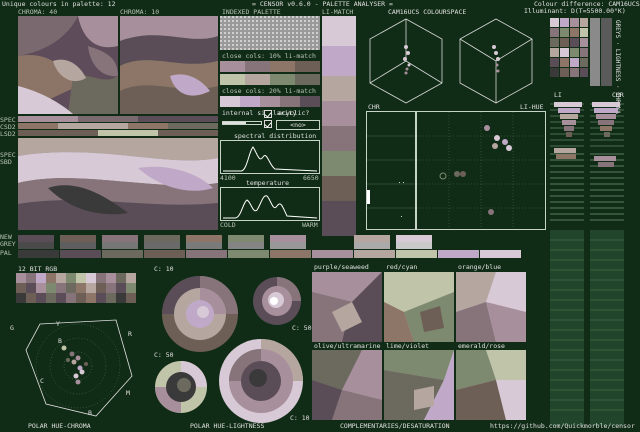 The height and width of the screenshot is (432, 640). I want to click on comp-emerald-rose, so click(491, 385).